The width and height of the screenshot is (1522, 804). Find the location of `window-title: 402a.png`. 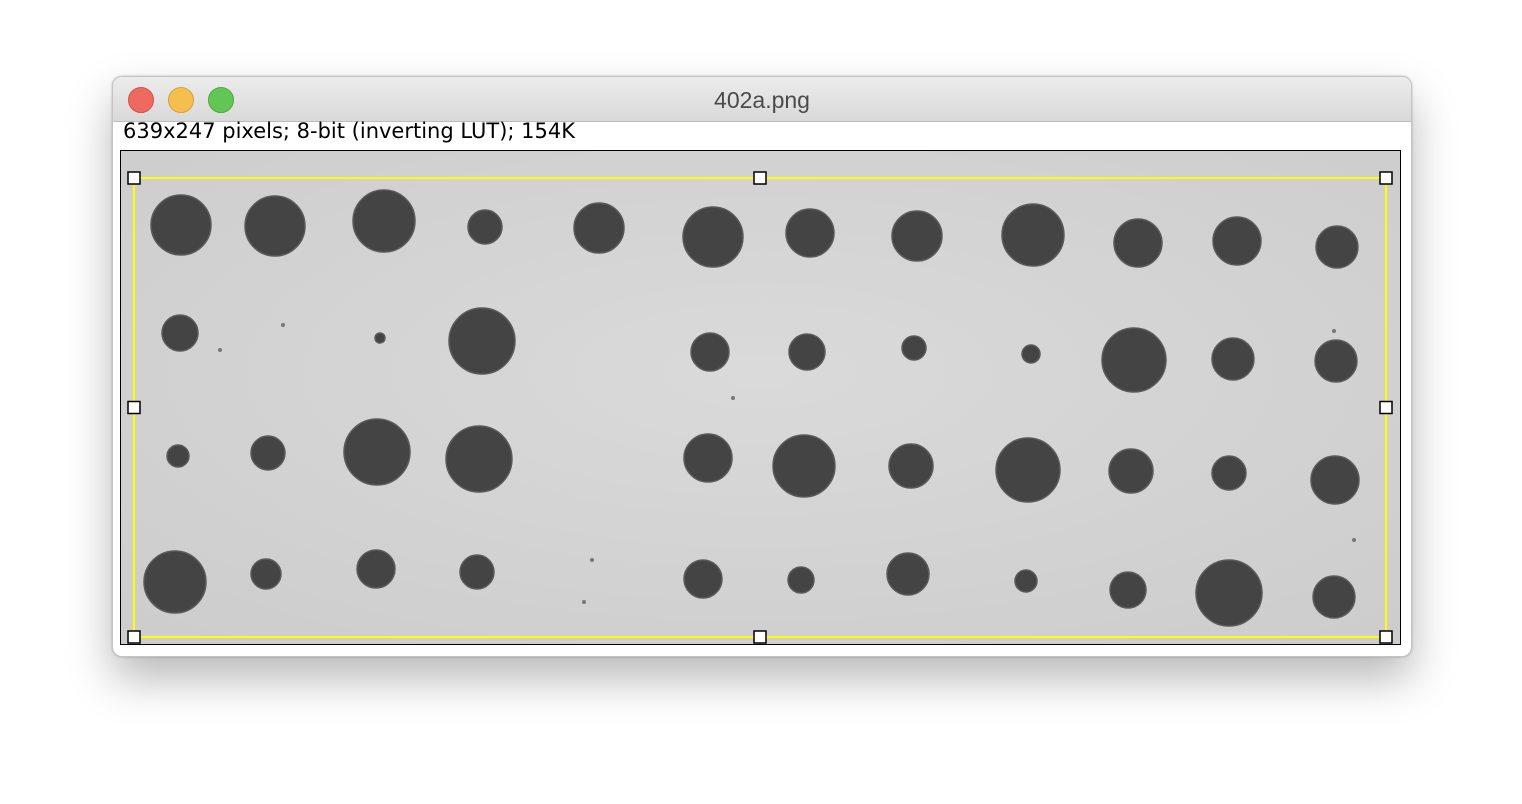

window-title: 402a.png is located at coordinates (762, 100).